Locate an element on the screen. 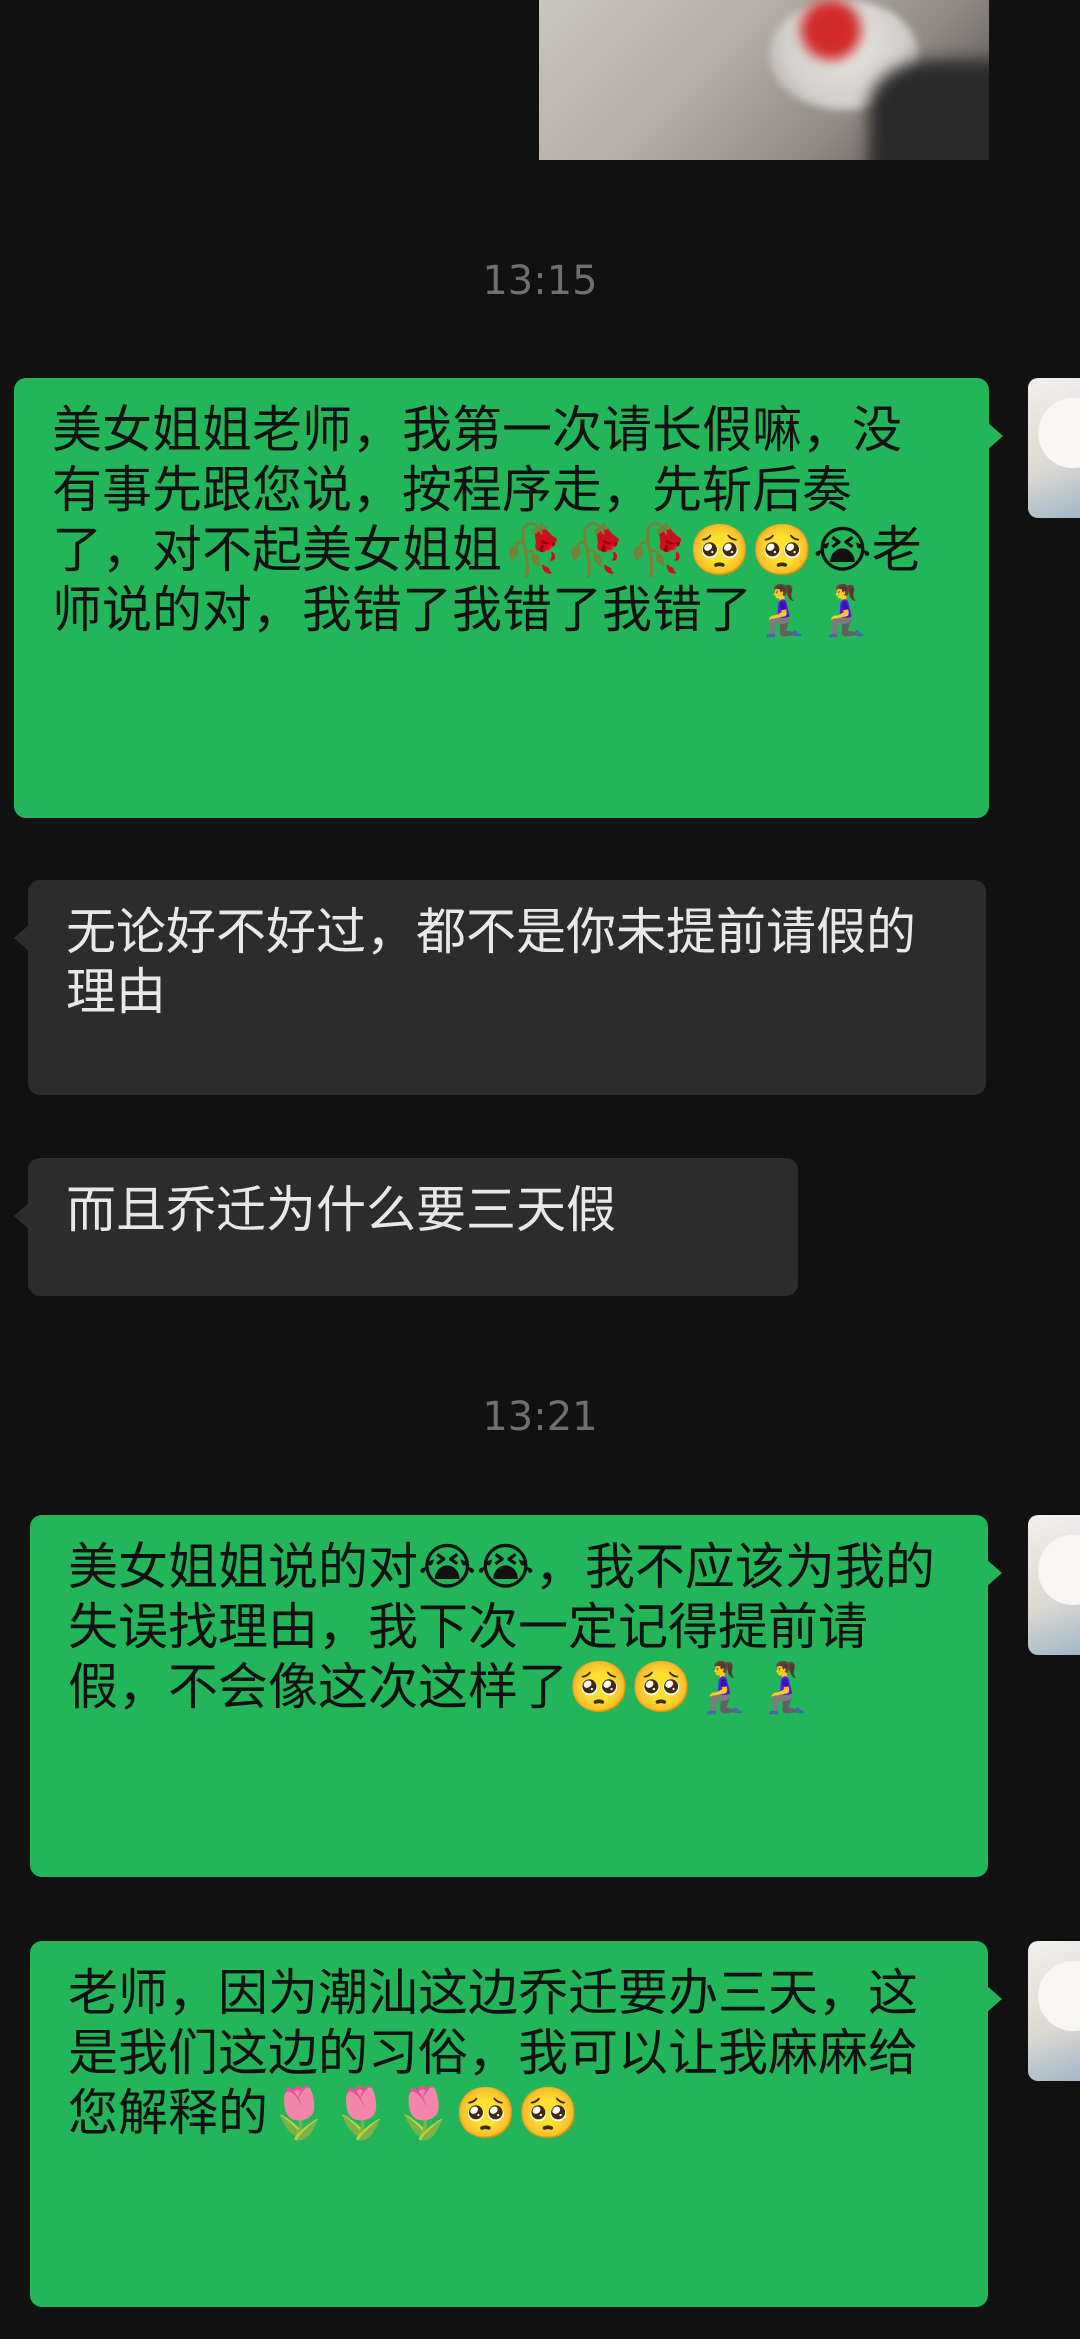  photo-red-object is located at coordinates (831, 30).